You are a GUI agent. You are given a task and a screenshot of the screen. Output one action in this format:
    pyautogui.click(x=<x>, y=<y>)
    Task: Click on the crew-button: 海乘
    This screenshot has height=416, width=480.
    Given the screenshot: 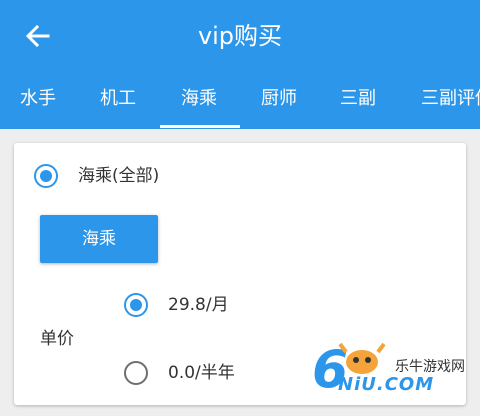 What is the action you would take?
    pyautogui.click(x=99, y=239)
    